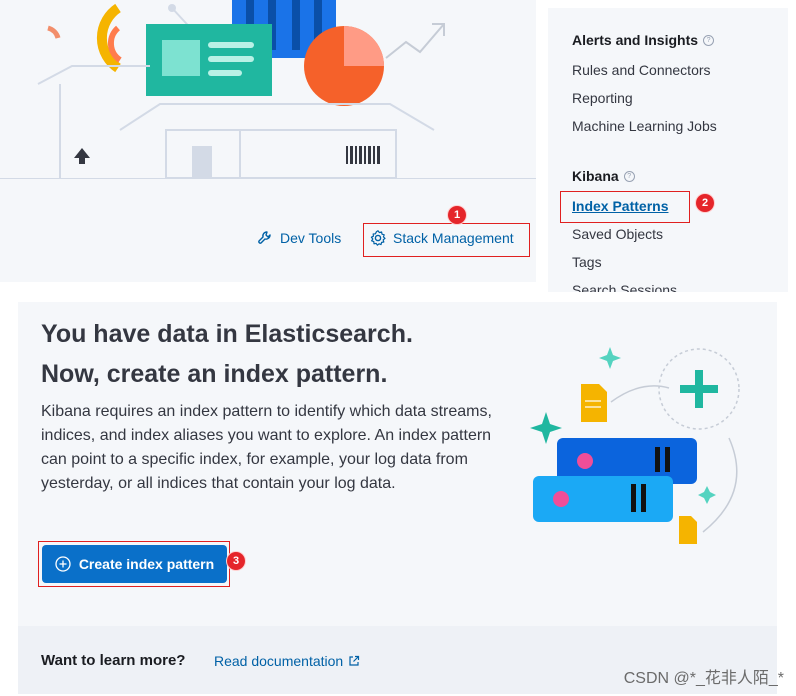  Describe the element at coordinates (378, 238) in the screenshot. I see `gear-icon` at that location.